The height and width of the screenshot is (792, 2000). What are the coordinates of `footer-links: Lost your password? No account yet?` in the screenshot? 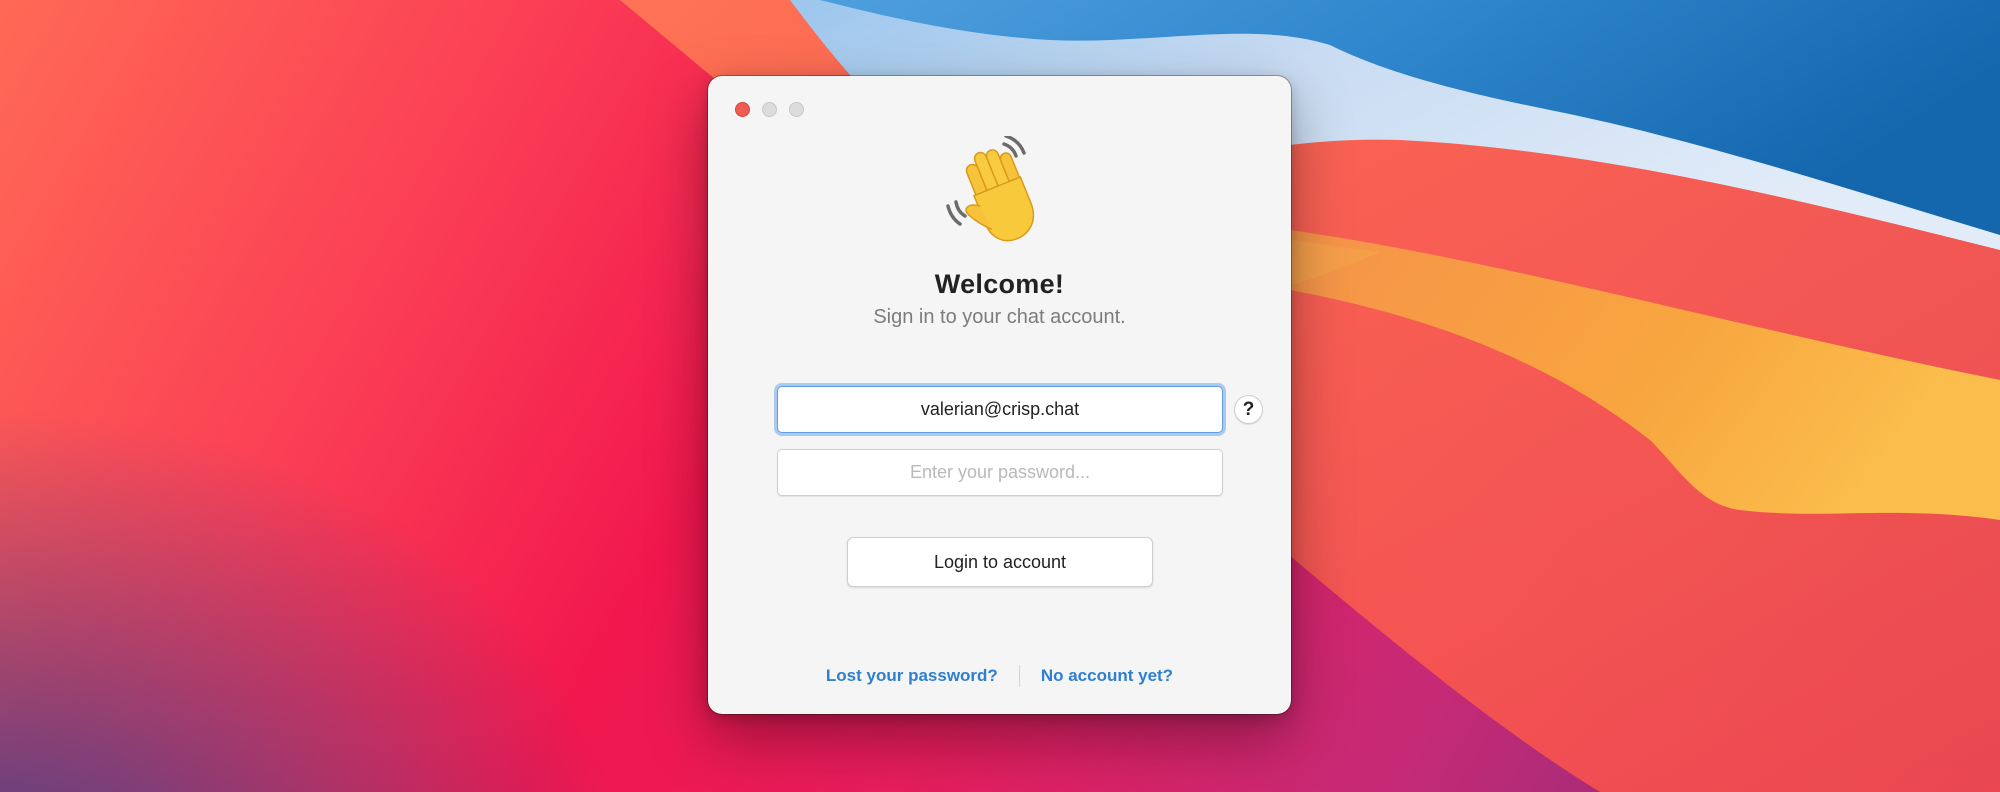 It's located at (999, 676).